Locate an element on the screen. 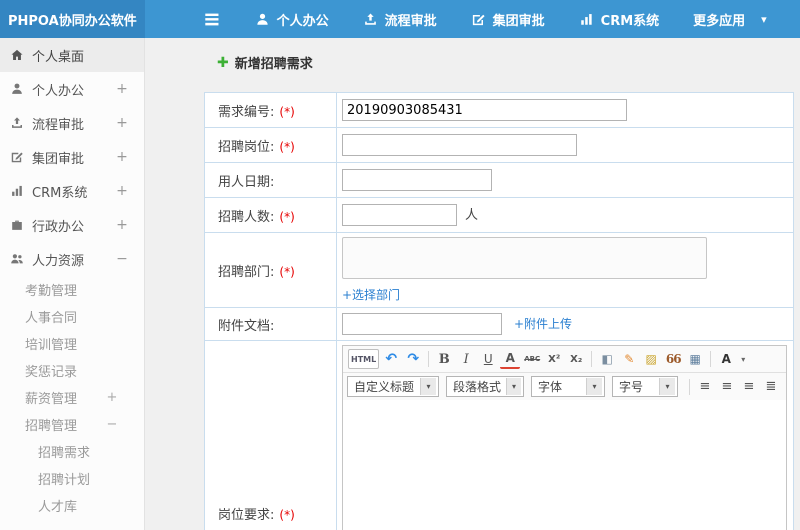 This screenshot has width=800, height=530. sidebar-item-training-mgmt: 培训管理 is located at coordinates (72, 343).